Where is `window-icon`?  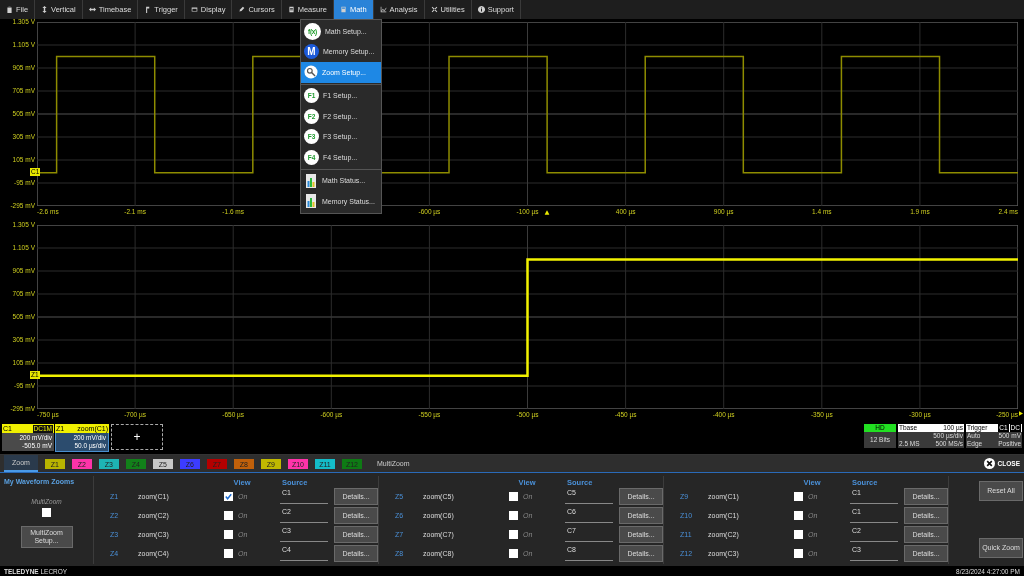
window-icon is located at coordinates (194, 9).